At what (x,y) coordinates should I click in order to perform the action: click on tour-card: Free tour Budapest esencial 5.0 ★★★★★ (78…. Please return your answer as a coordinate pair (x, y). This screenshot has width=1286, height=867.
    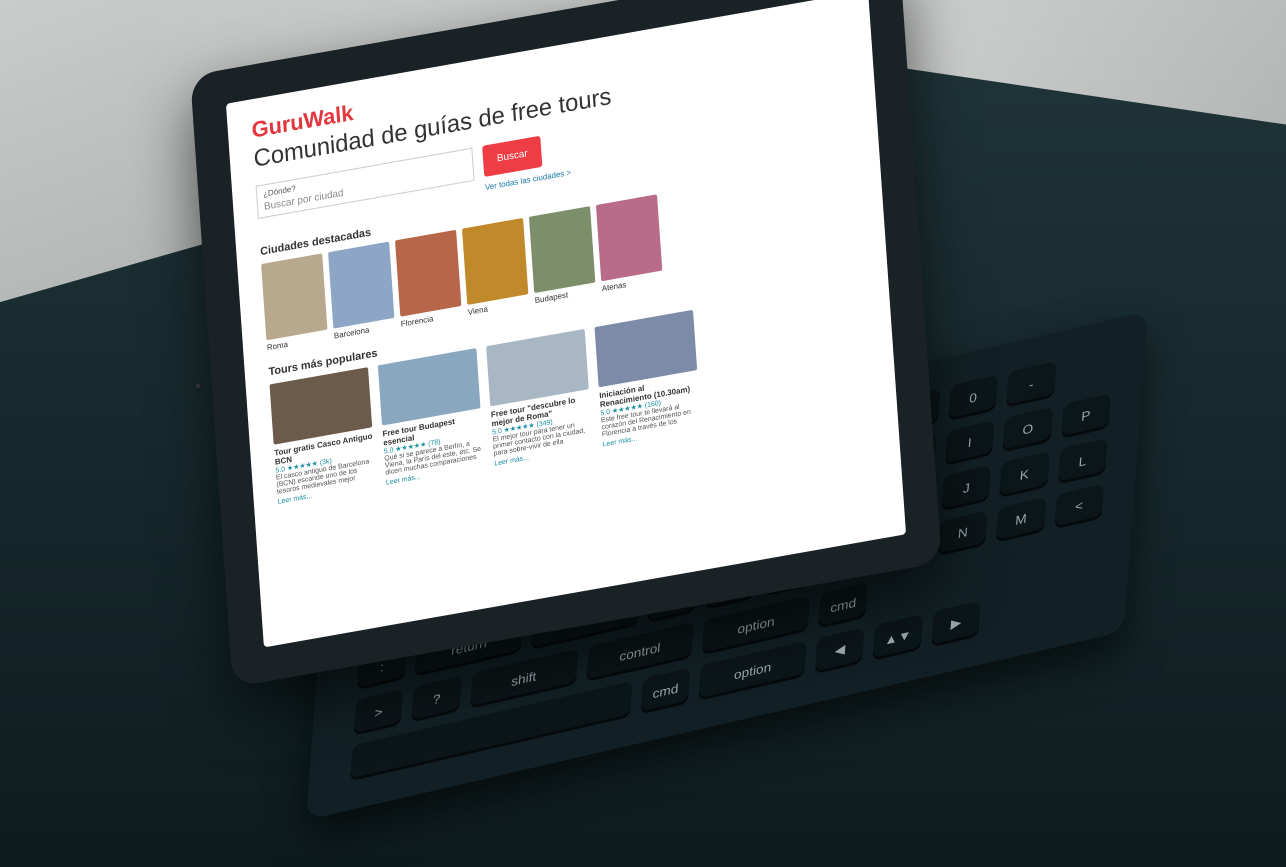
    Looking at the image, I should click on (431, 417).